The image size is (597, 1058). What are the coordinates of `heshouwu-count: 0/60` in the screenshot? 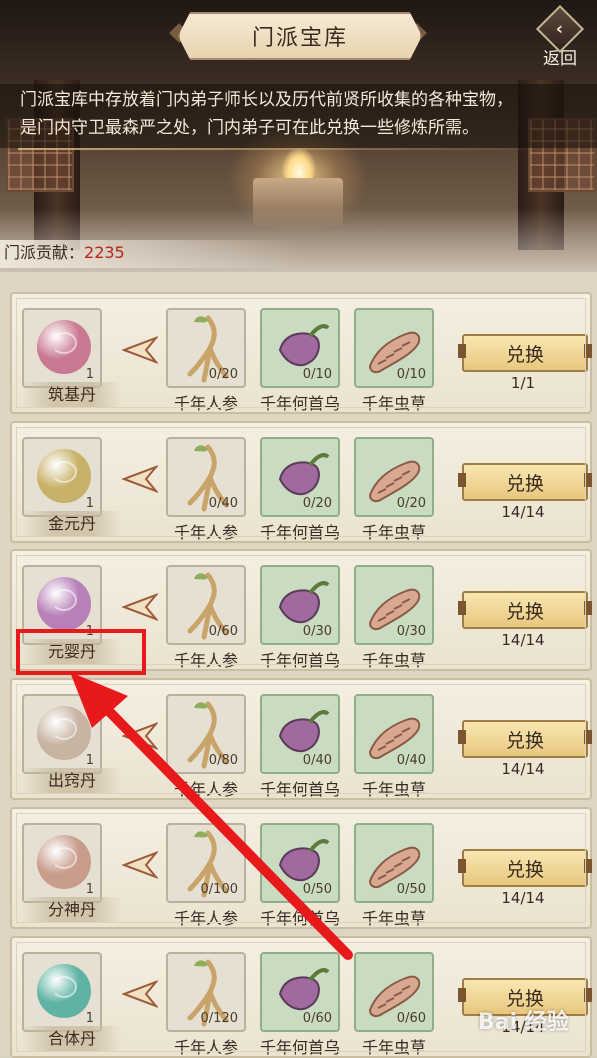 It's located at (317, 1018).